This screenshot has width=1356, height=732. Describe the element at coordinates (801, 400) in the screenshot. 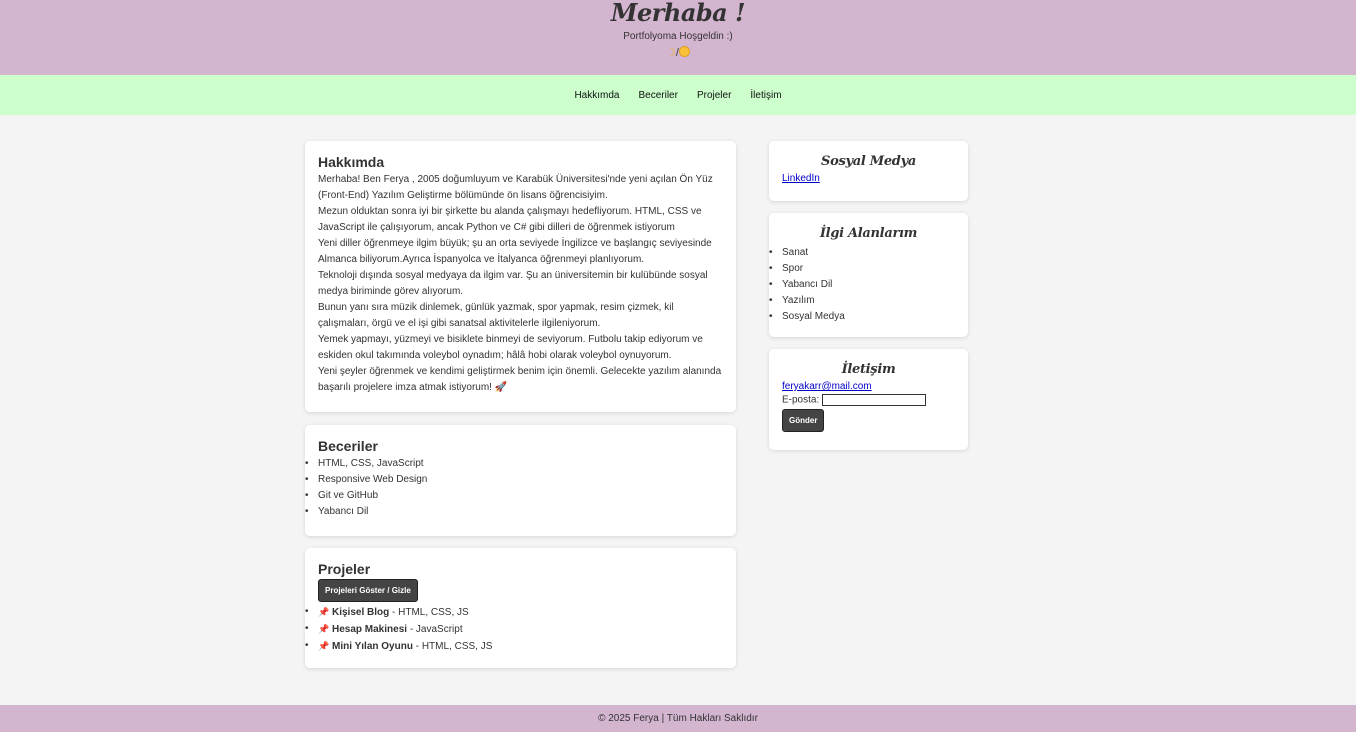

I see `email-label: E-posta:` at that location.